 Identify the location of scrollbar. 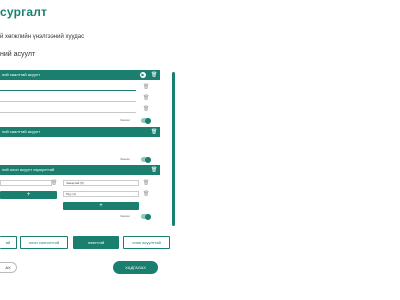
(173, 149).